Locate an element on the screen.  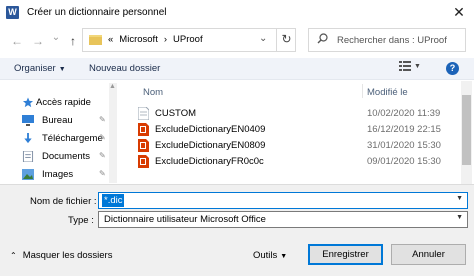
images-icon is located at coordinates (28, 174).